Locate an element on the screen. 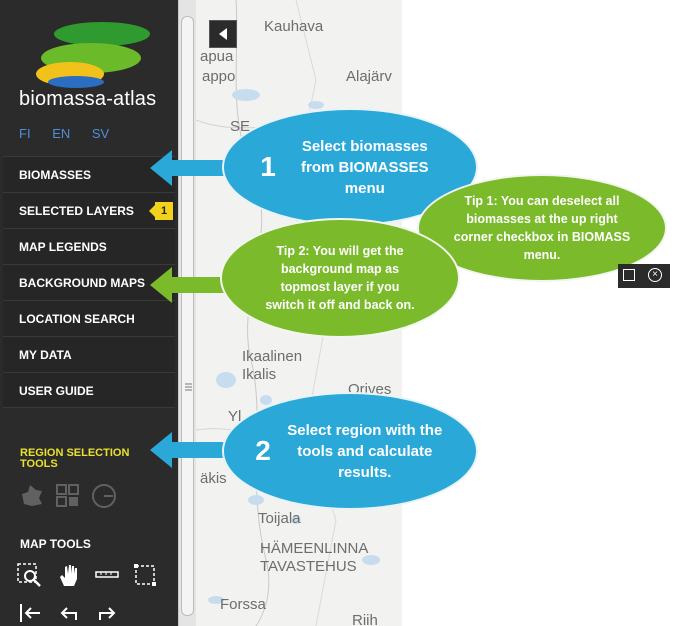 This screenshot has width=689, height=626. place-label: apua is located at coordinates (217, 56).